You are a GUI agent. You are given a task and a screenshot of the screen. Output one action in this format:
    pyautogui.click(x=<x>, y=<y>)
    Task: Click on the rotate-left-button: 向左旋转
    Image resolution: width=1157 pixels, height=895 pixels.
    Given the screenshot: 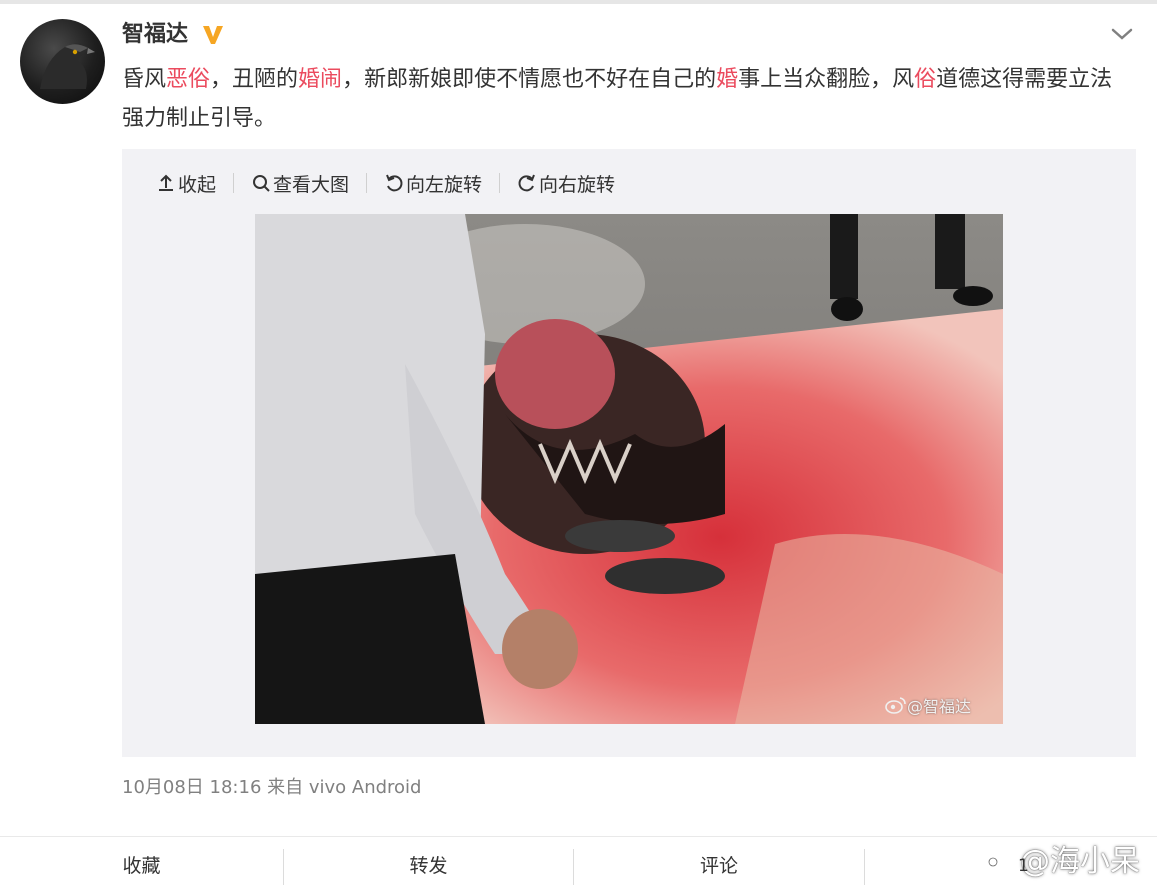 What is the action you would take?
    pyautogui.click(x=433, y=183)
    